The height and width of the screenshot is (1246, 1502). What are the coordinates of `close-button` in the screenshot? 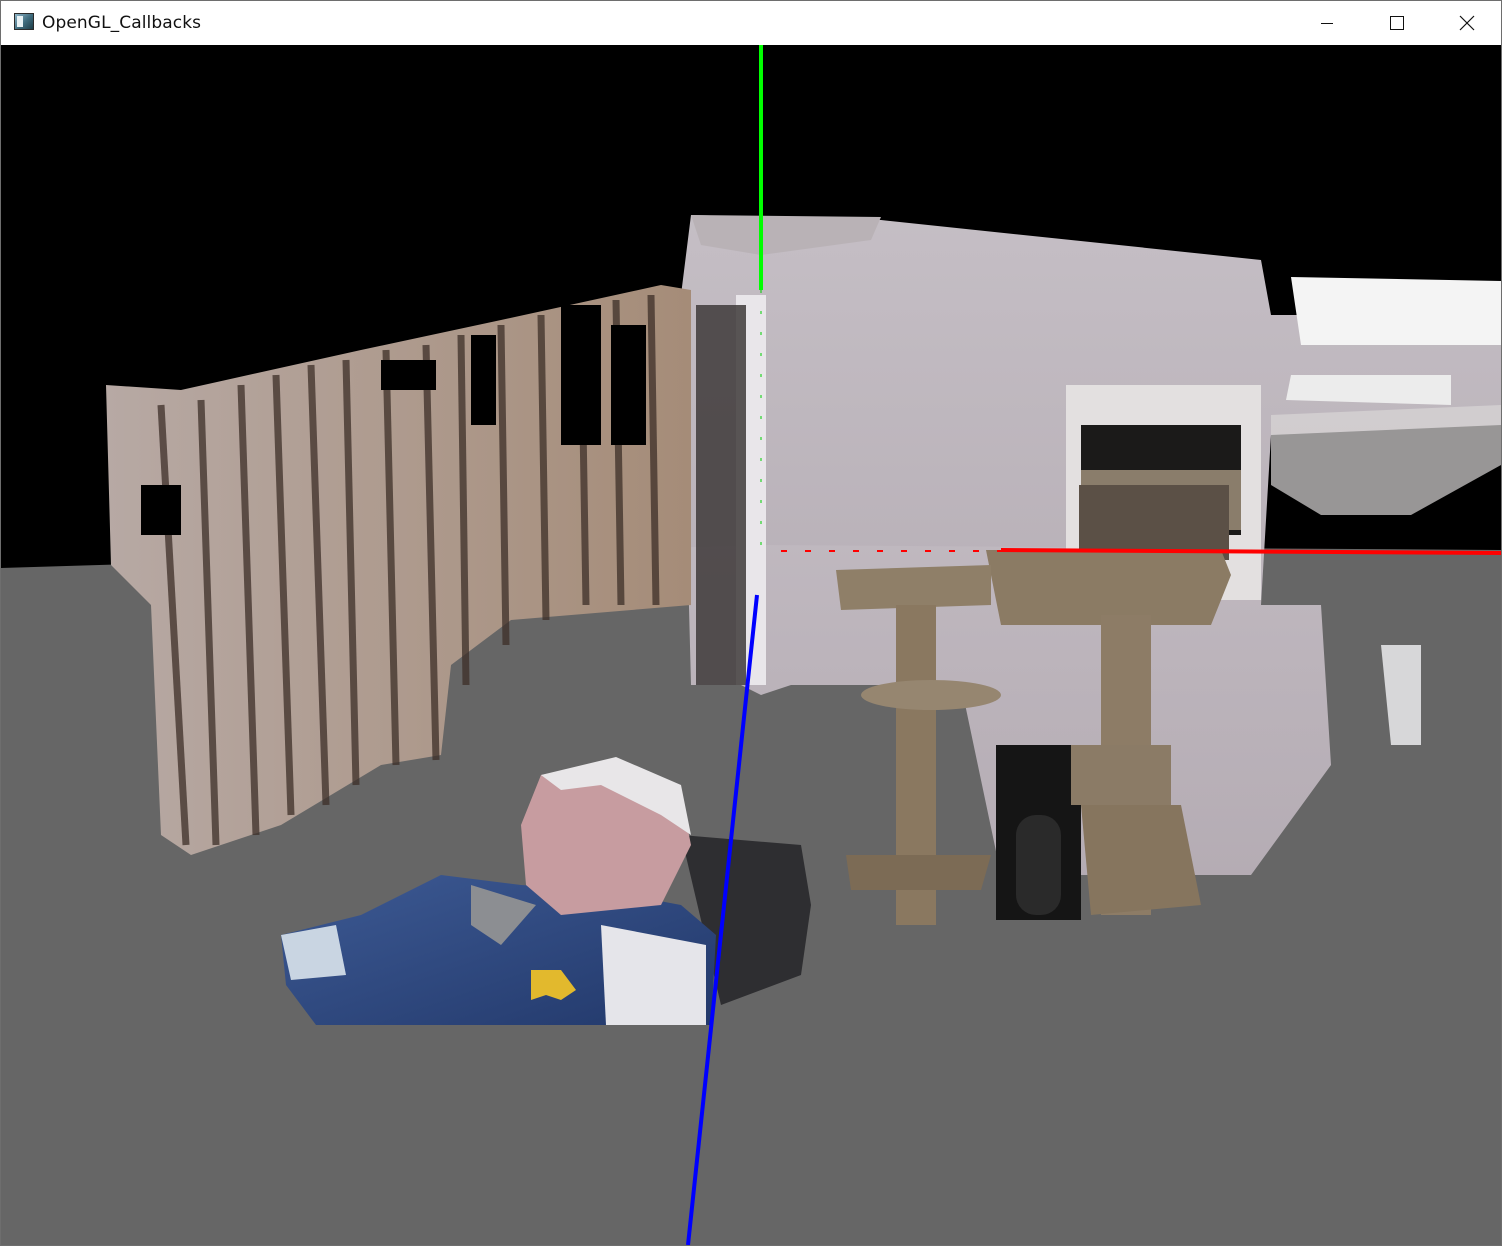 It's located at (1466, 23).